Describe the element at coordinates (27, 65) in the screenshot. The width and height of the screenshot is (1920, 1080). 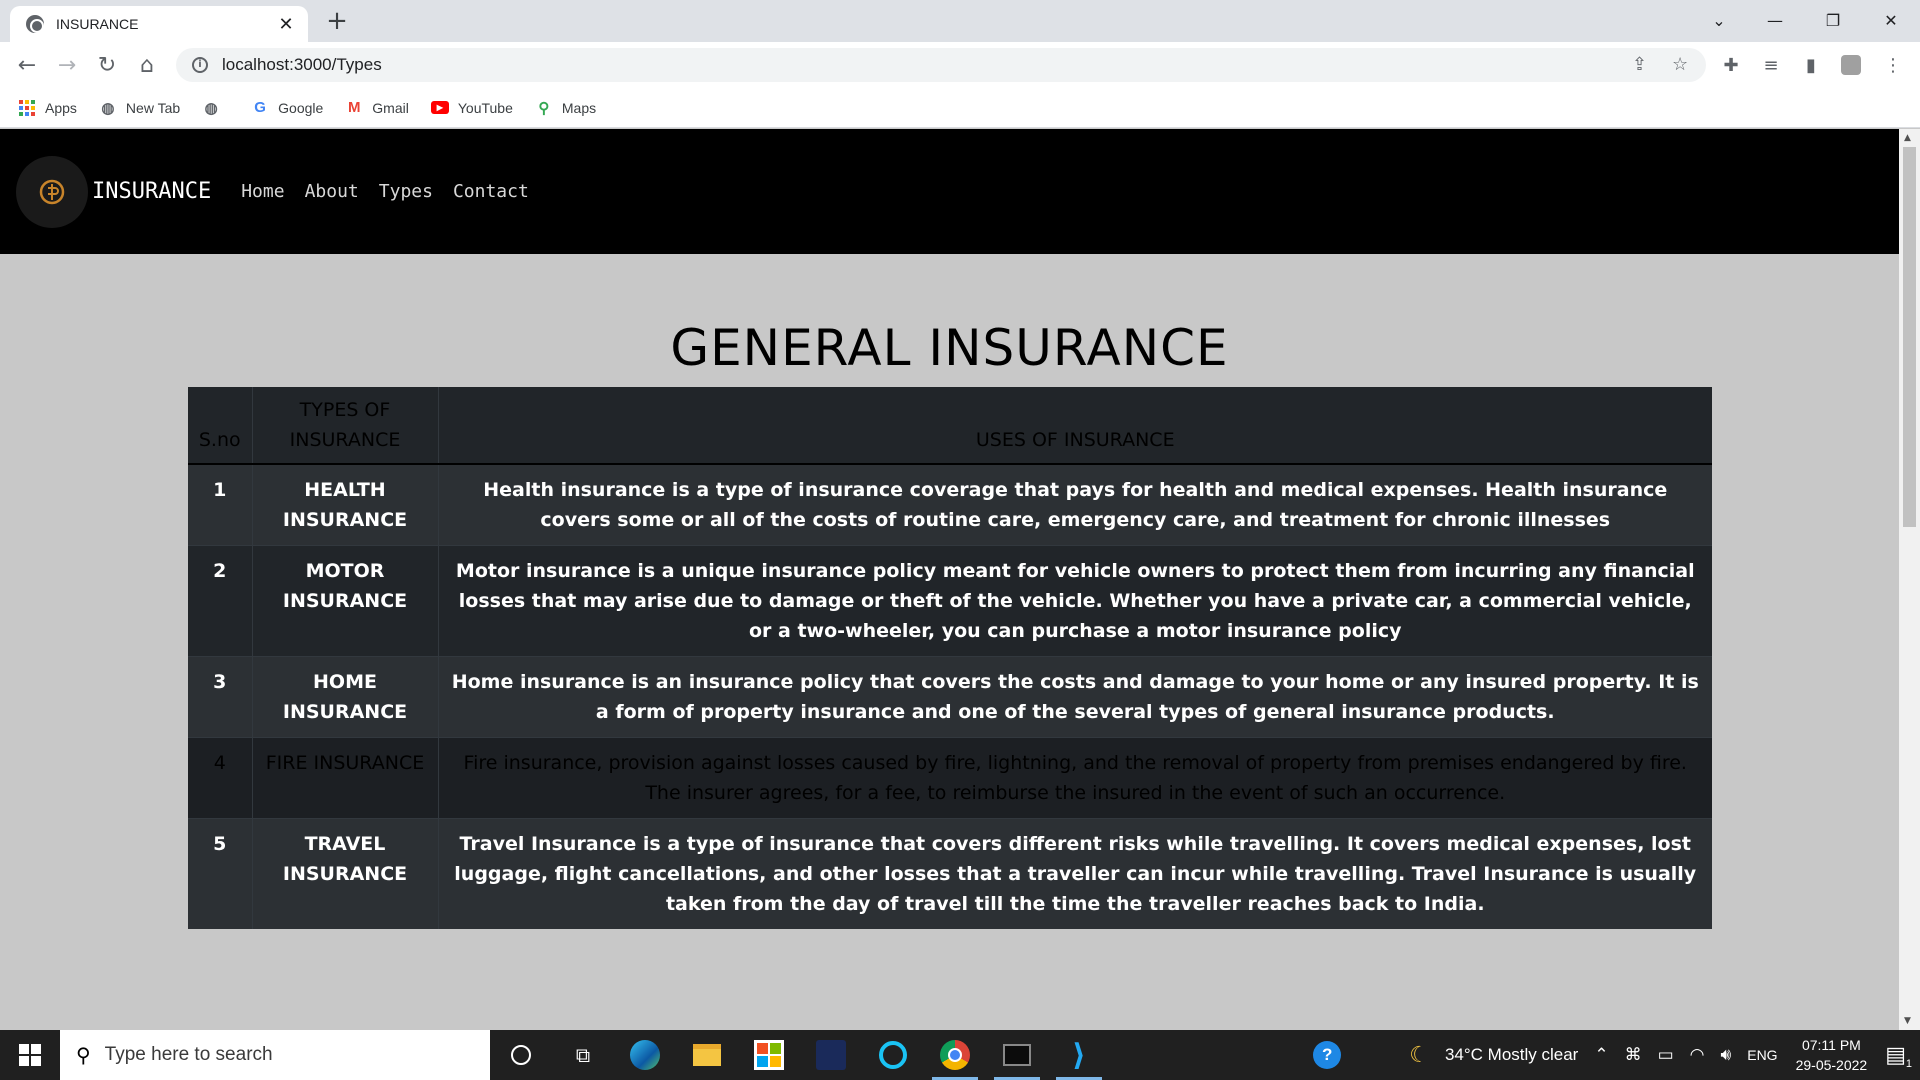
I see `back-button: ←` at that location.